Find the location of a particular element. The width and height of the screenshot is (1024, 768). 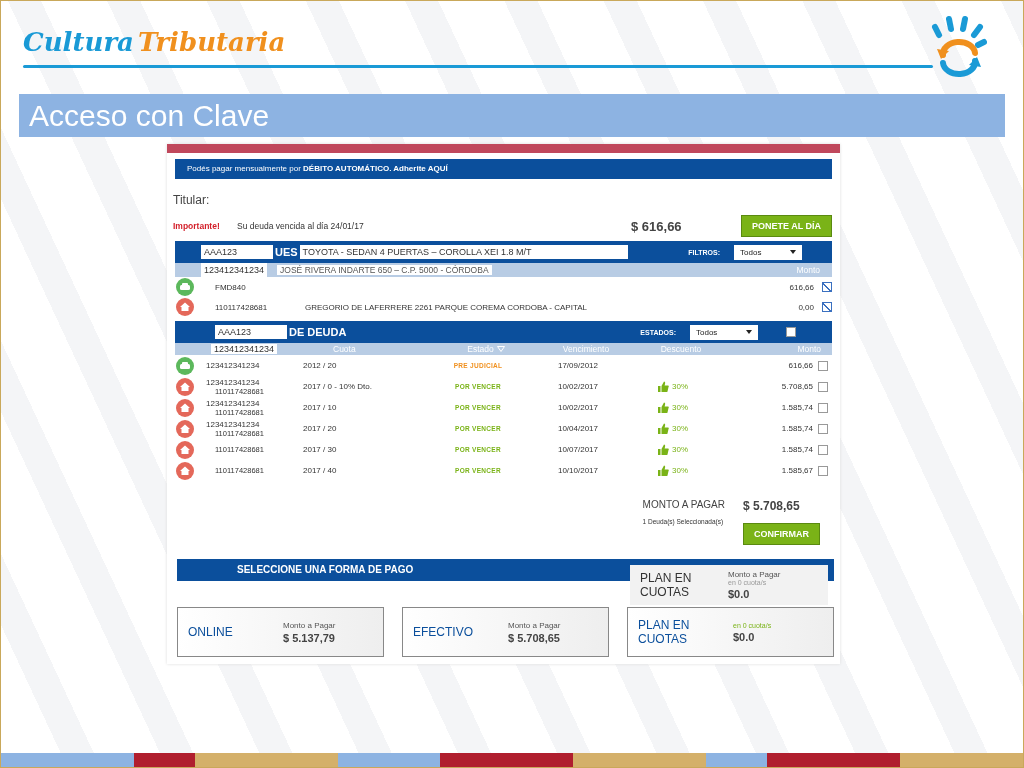

confirm-button: CONFIRMAR is located at coordinates (781, 534).